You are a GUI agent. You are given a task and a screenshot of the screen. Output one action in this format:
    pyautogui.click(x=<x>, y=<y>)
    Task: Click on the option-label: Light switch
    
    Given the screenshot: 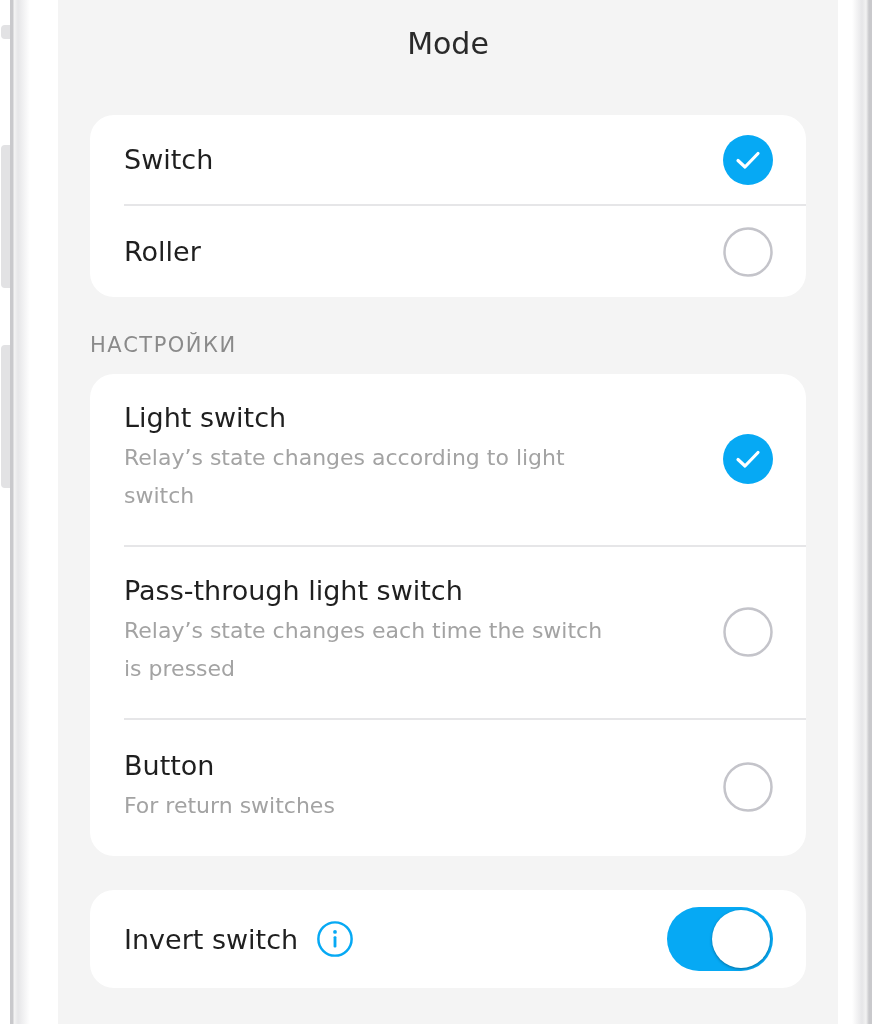 What is the action you would take?
    pyautogui.click(x=206, y=417)
    